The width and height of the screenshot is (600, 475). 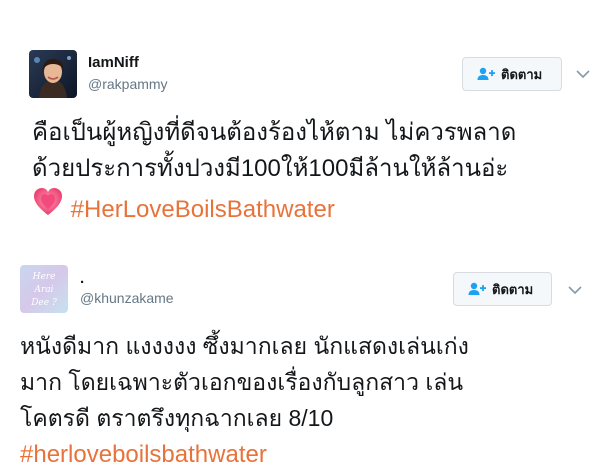 I want to click on tweet-text-line: โคตรดี ตราตรึงทุกฉากเลย 8/10, so click(x=177, y=418).